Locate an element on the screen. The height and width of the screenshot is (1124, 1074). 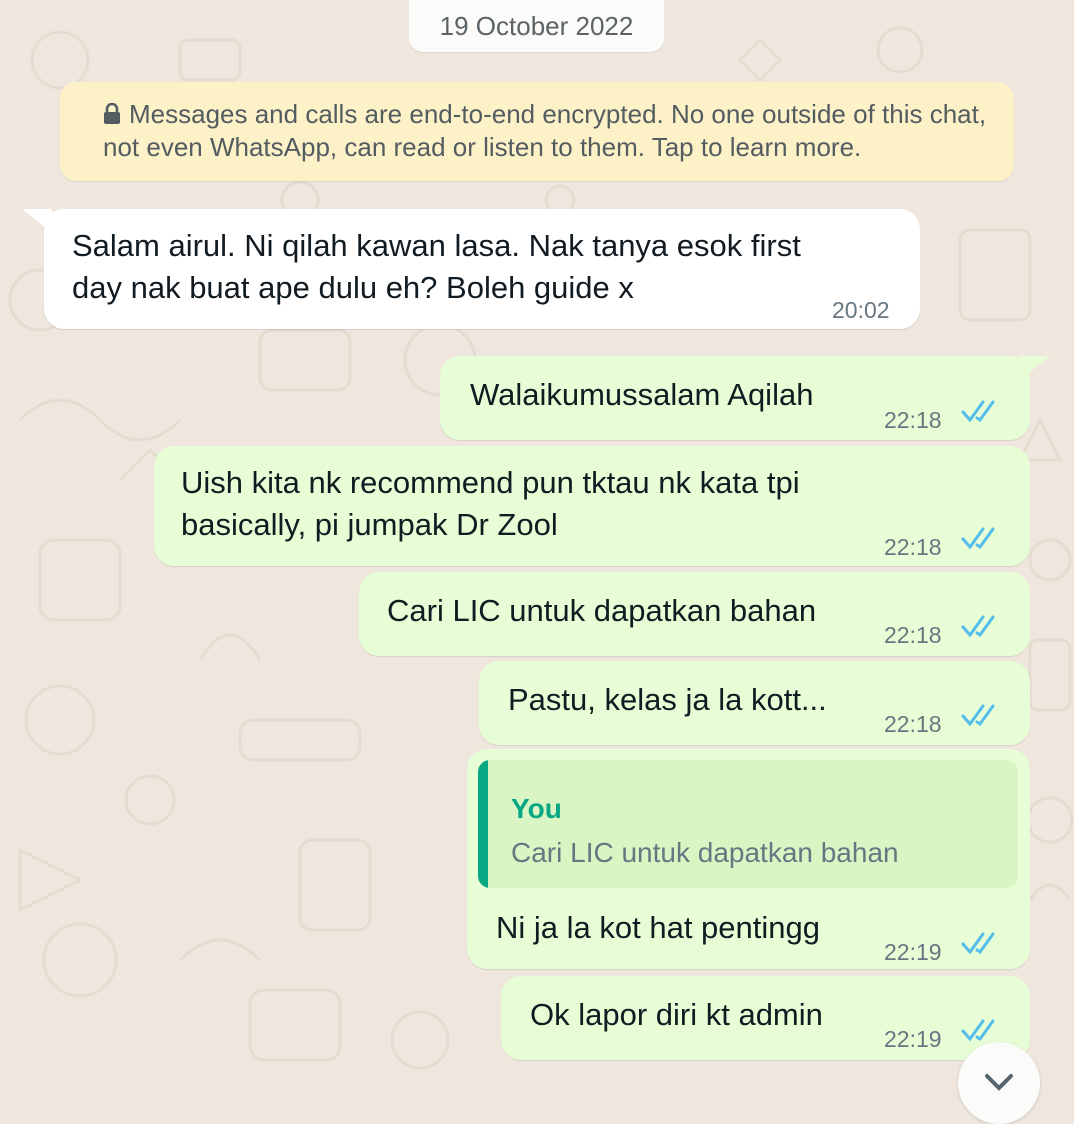
message-text-line: Ok lapor diri kt admin is located at coordinates (676, 1014).